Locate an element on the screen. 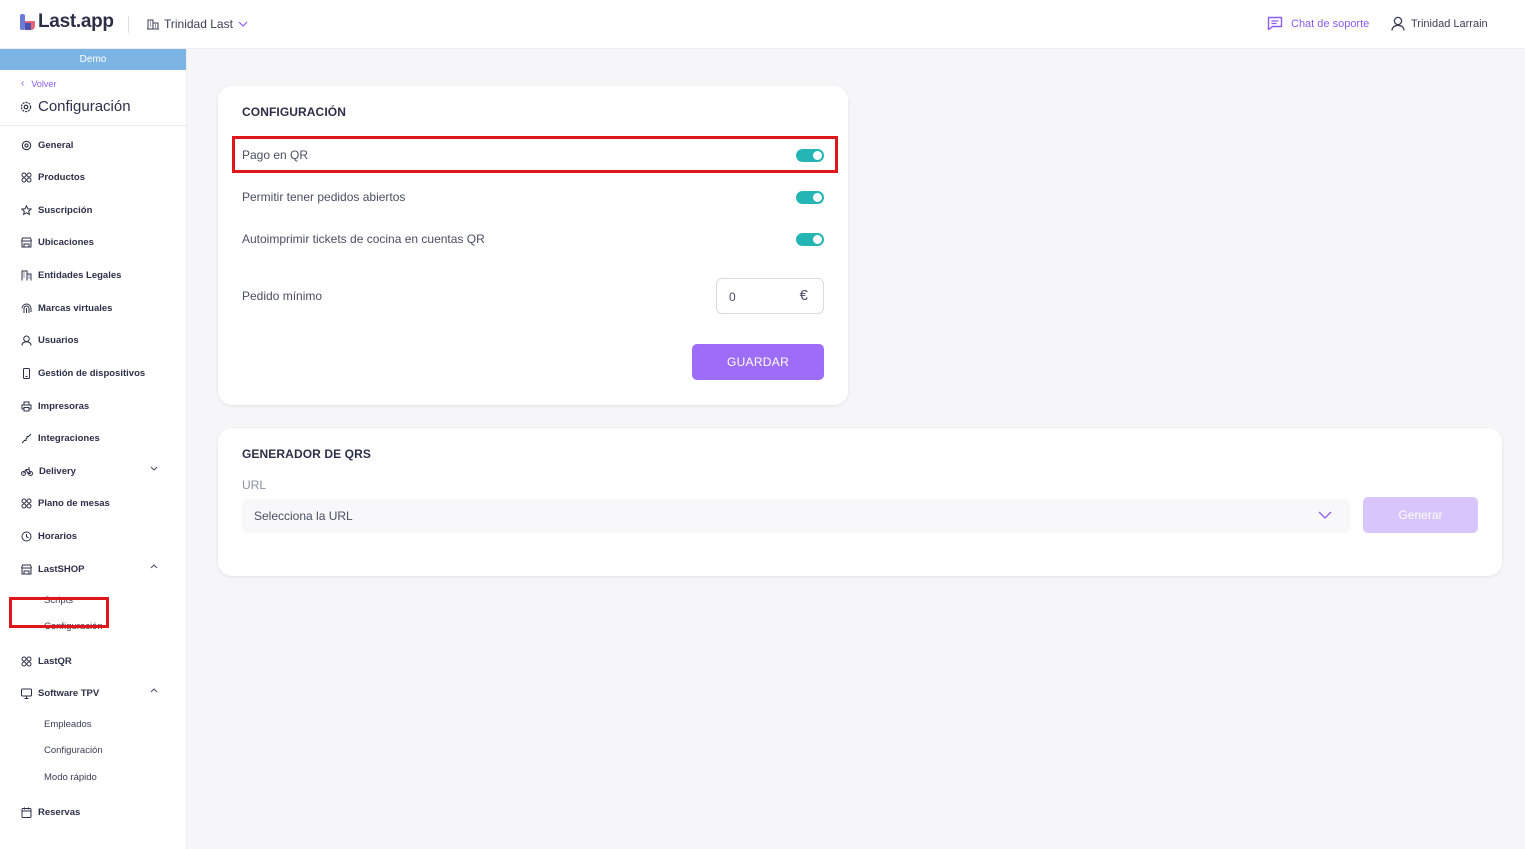 Image resolution: width=1525 pixels, height=849 pixels. logo-text: Last.app is located at coordinates (76, 21).